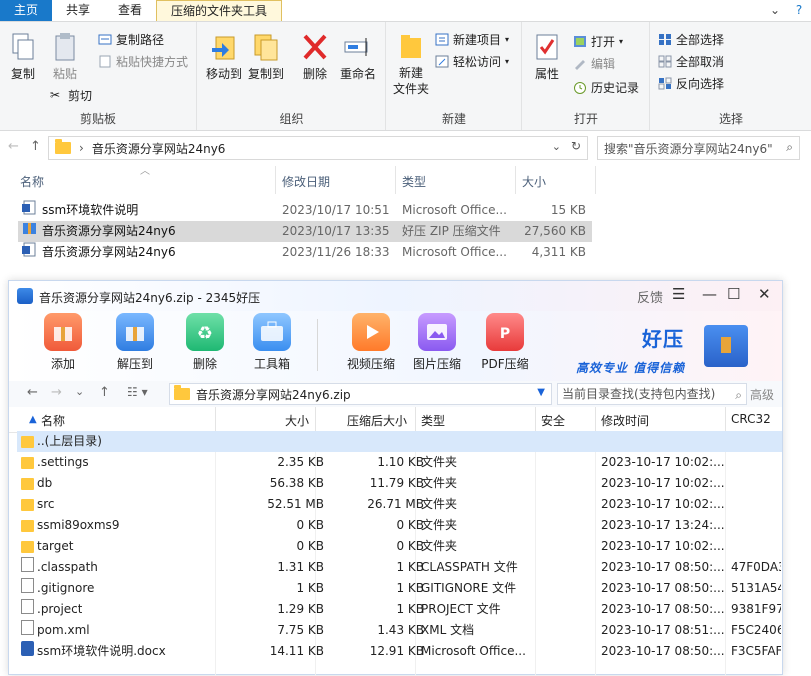 Image resolution: width=811 pixels, height=676 pixels. I want to click on col-compressed: 压缩后大小, so click(377, 420).